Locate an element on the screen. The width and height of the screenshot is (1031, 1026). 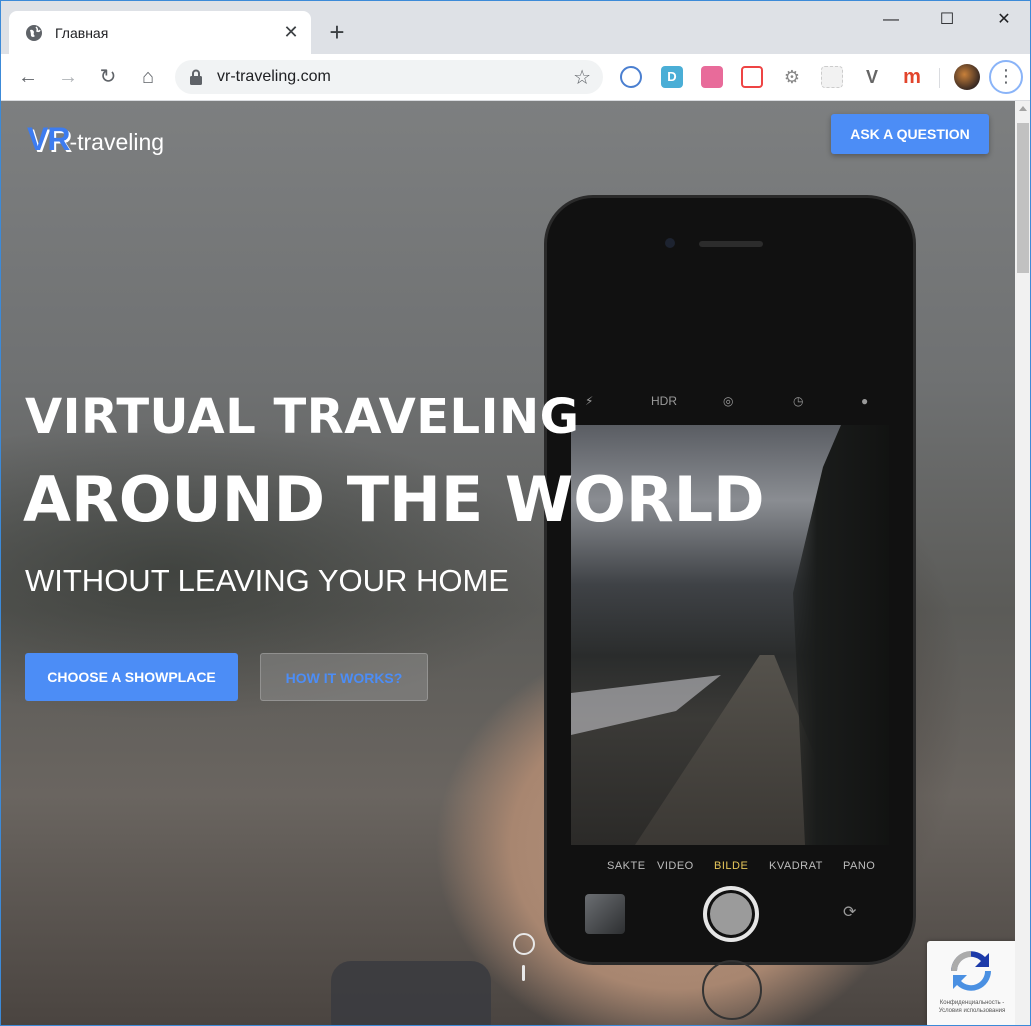
headline-subtitle: WITHOUT LEAVING YOUR HOME is located at coordinates (267, 580).